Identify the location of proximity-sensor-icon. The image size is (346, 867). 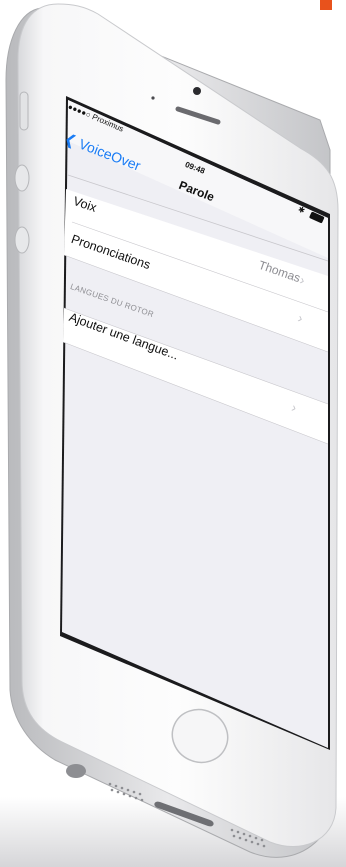
(153, 98).